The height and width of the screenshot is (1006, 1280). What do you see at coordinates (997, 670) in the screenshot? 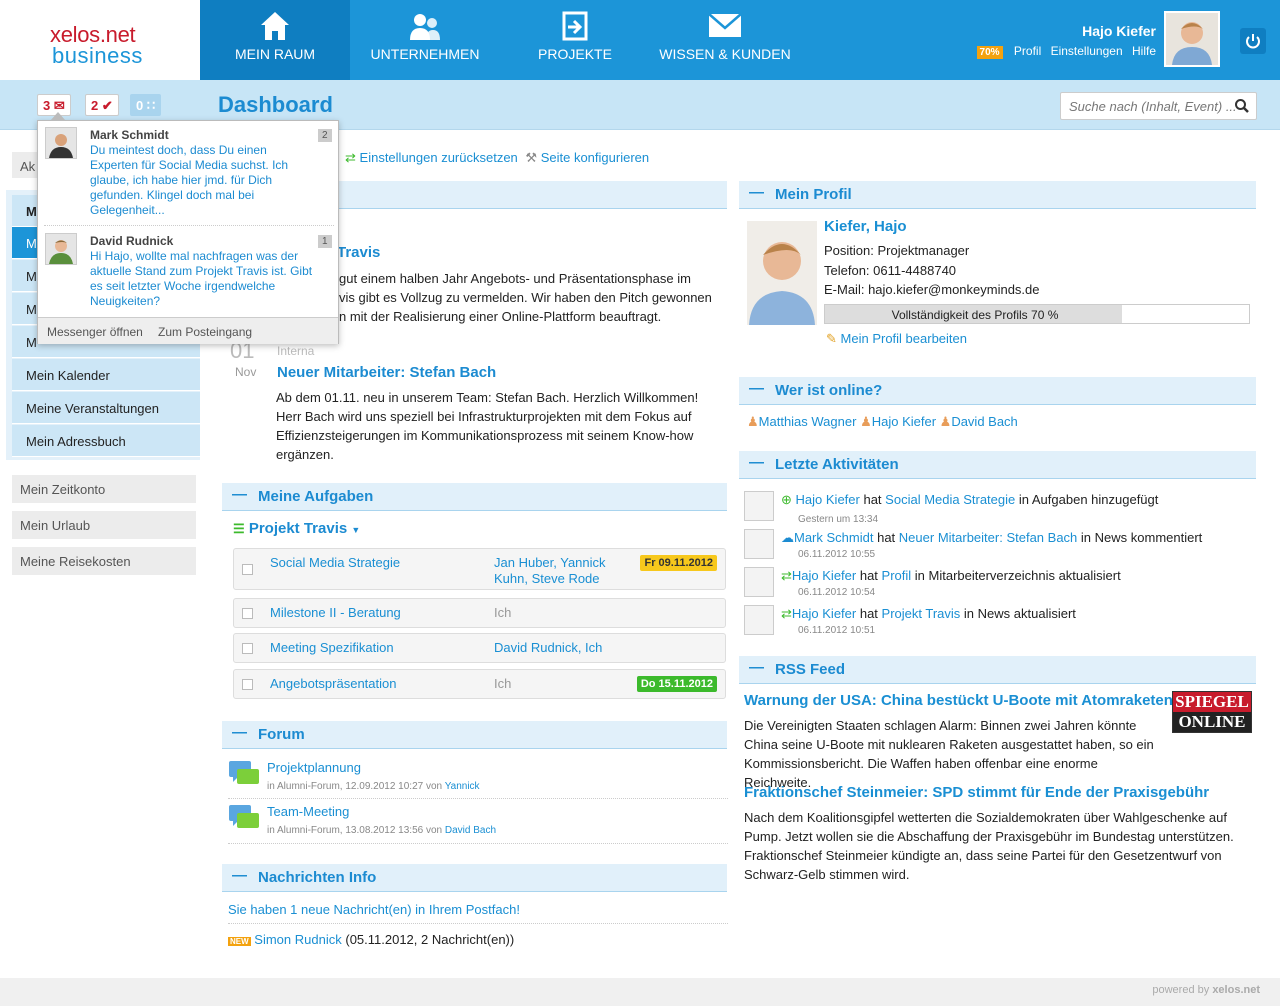
I see `rss-section-header: — RSS Feed` at bounding box center [997, 670].